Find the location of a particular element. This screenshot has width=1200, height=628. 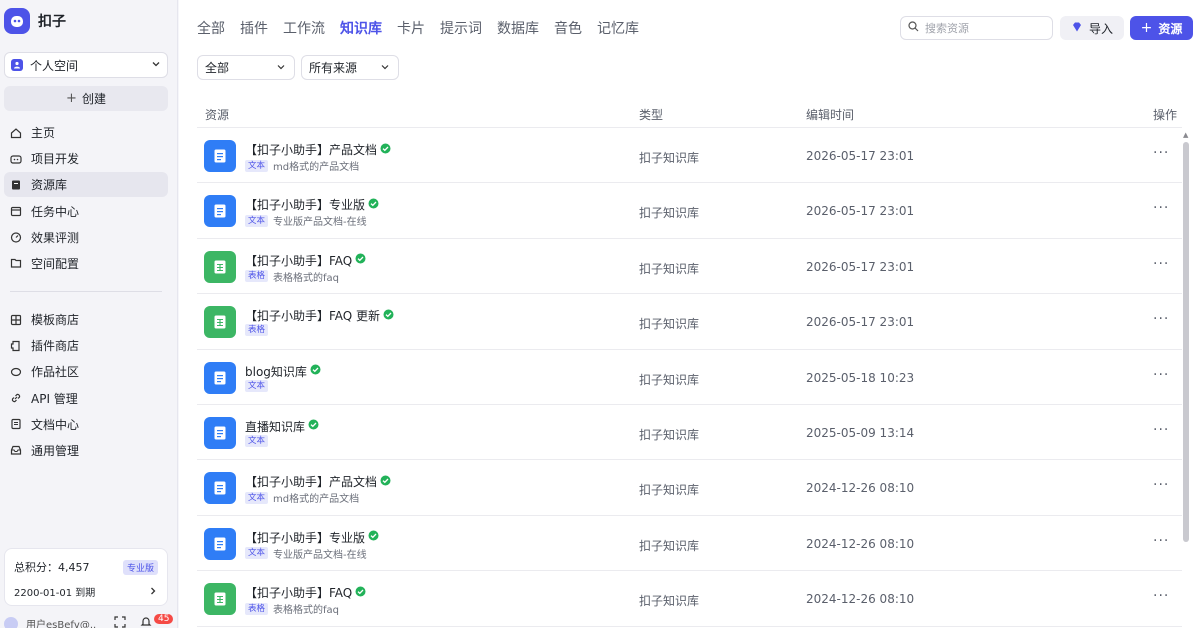

main-nav: 主页 项目开发 资源库 任务中心 效果评测 空间配置 is located at coordinates (86, 198).